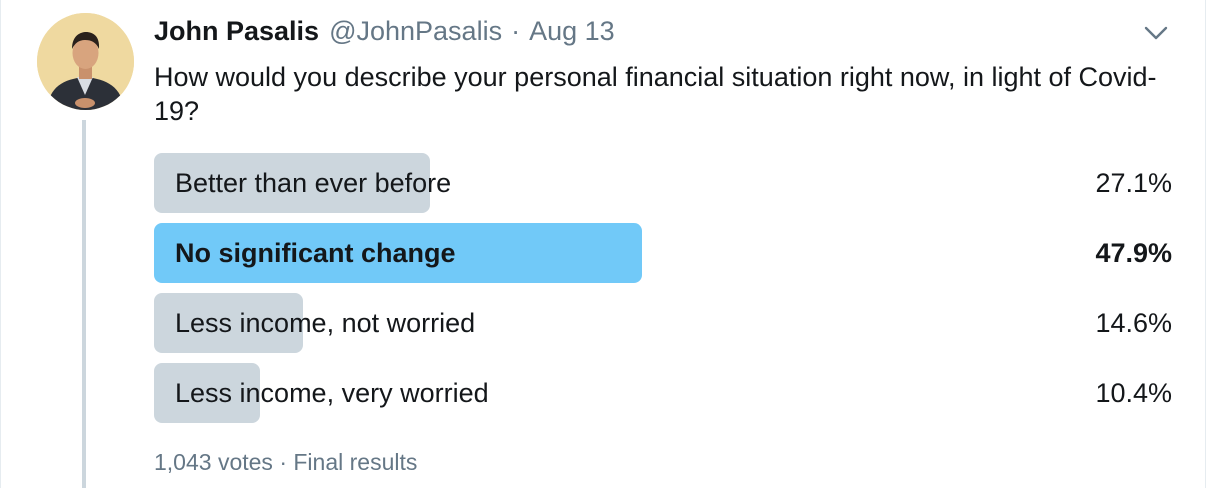 The width and height of the screenshot is (1206, 488). Describe the element at coordinates (415, 31) in the screenshot. I see `author-handle: @JohnPasalis` at that location.